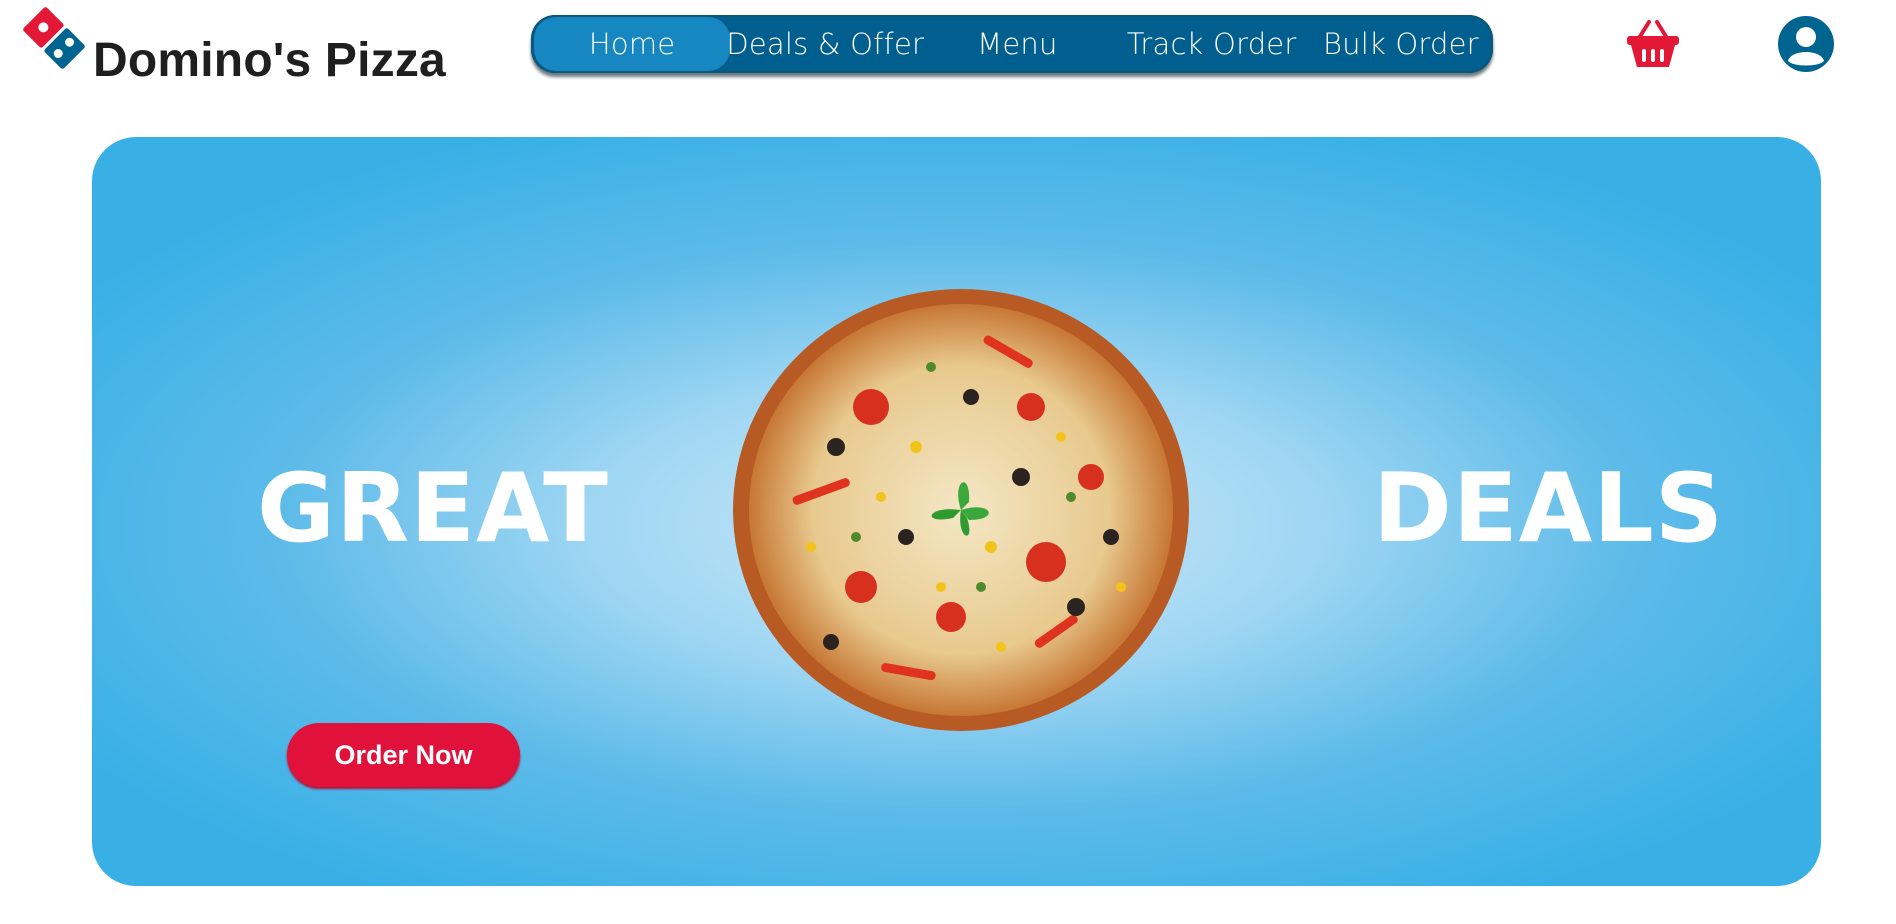 This screenshot has width=1896, height=924. Describe the element at coordinates (433, 509) in the screenshot. I see `hero-left-text: GREAT` at that location.